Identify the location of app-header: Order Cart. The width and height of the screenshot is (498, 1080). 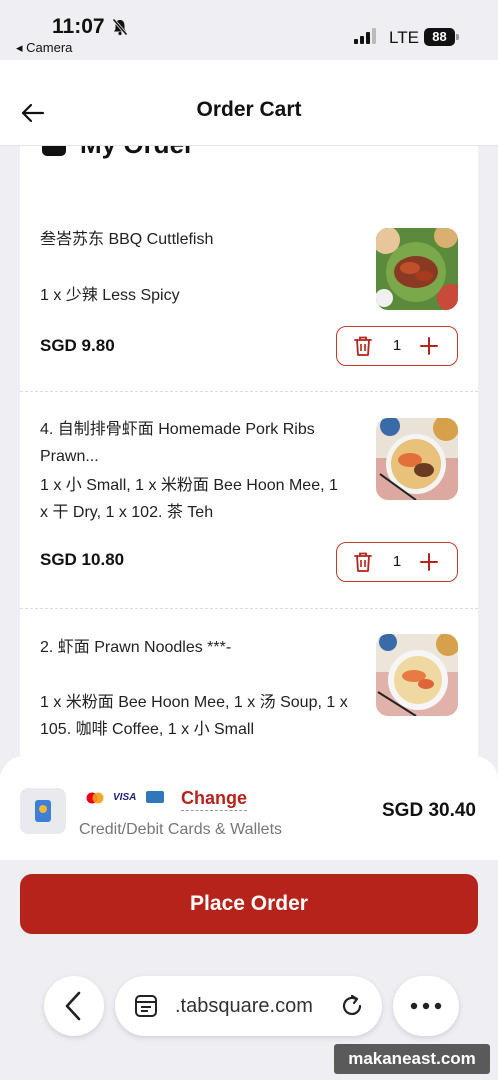
(249, 103).